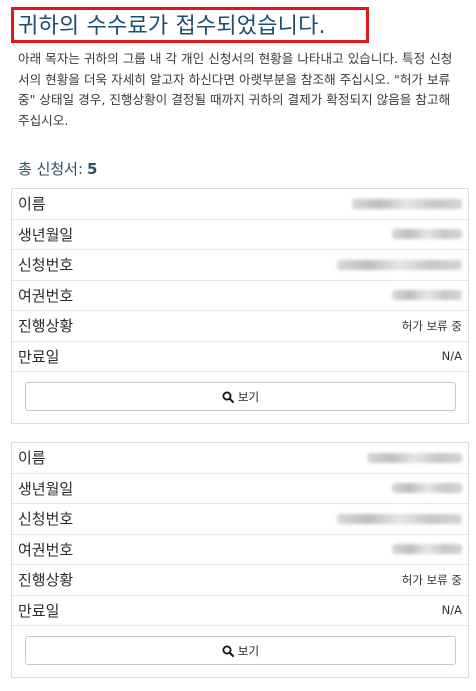 This screenshot has width=476, height=691. I want to click on total-label: 총 신청서:, so click(51, 169).